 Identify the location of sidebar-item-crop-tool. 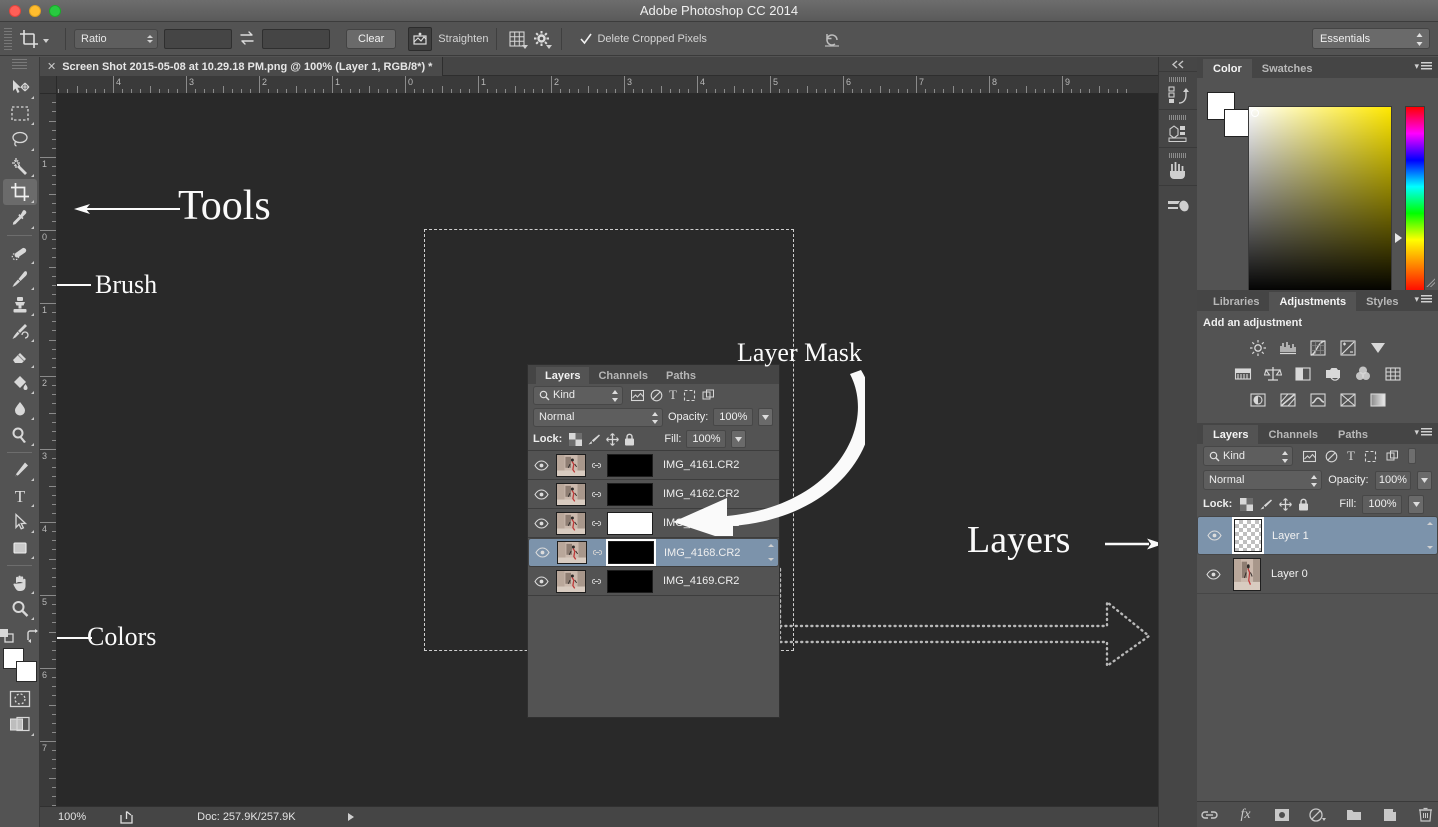
(19, 192).